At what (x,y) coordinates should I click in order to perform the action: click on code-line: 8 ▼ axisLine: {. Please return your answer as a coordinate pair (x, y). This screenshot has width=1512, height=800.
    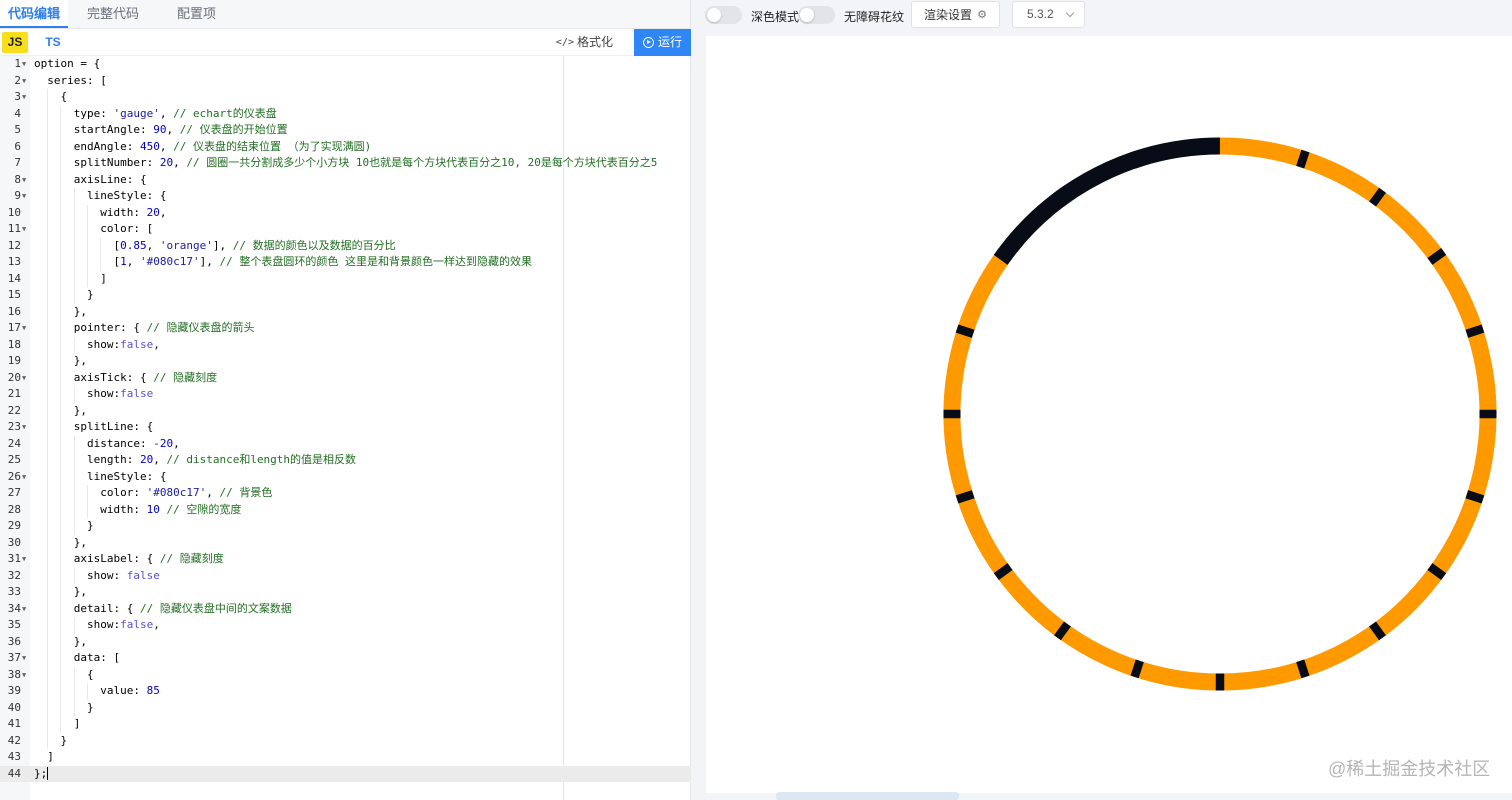
    Looking at the image, I should click on (345, 180).